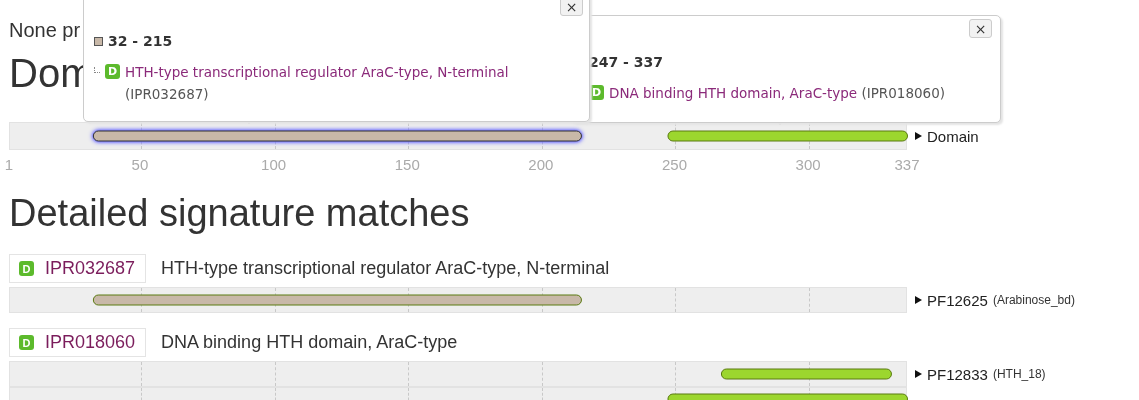 This screenshot has width=1139, height=400. What do you see at coordinates (808, 164) in the screenshot?
I see `axis-label: 300` at bounding box center [808, 164].